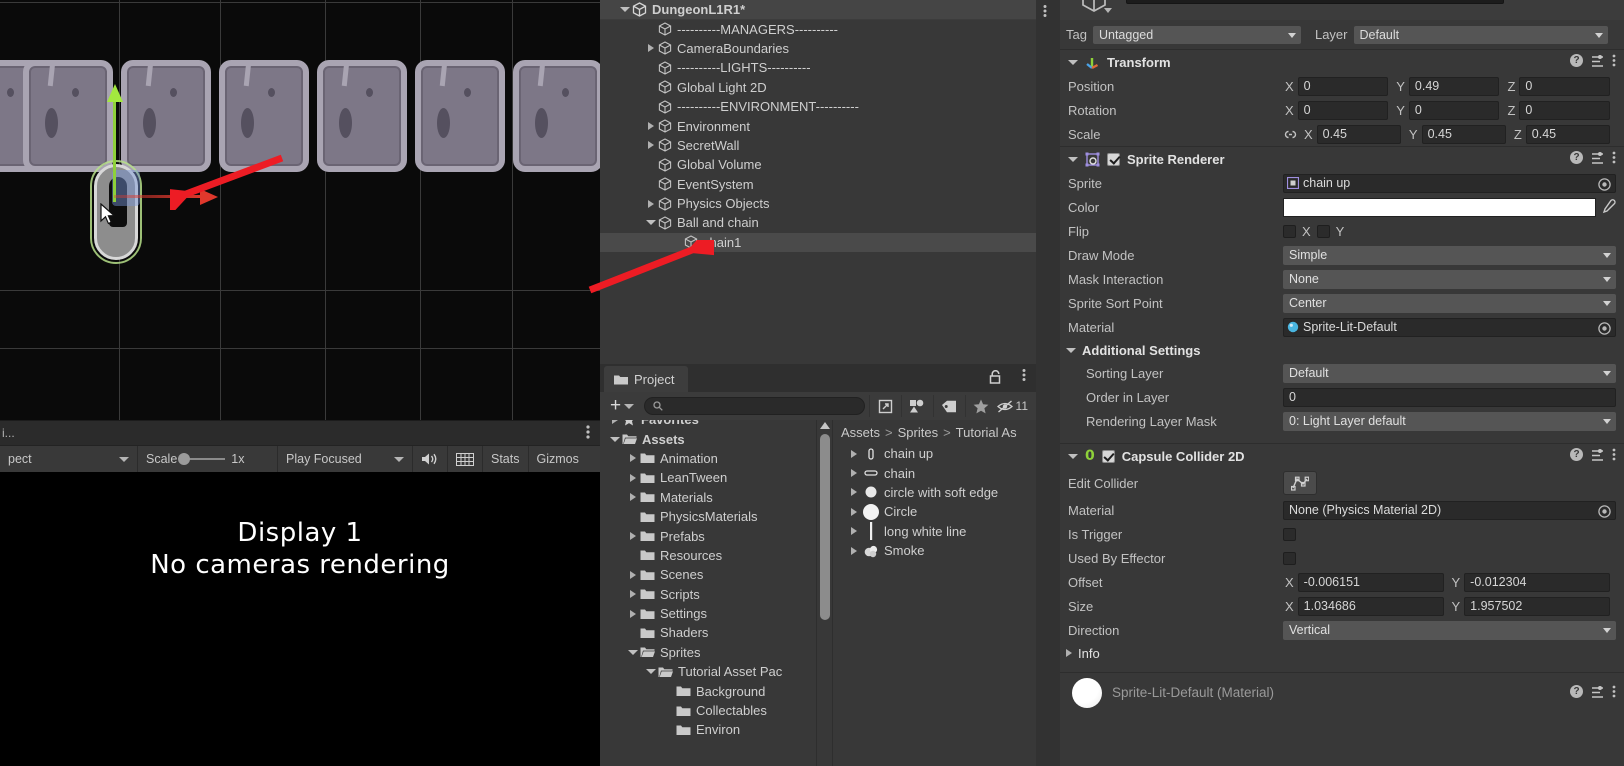  Describe the element at coordinates (818, 106) in the screenshot. I see `hierarchy-item-environment: ----------ENVIRONMENT----------` at that location.